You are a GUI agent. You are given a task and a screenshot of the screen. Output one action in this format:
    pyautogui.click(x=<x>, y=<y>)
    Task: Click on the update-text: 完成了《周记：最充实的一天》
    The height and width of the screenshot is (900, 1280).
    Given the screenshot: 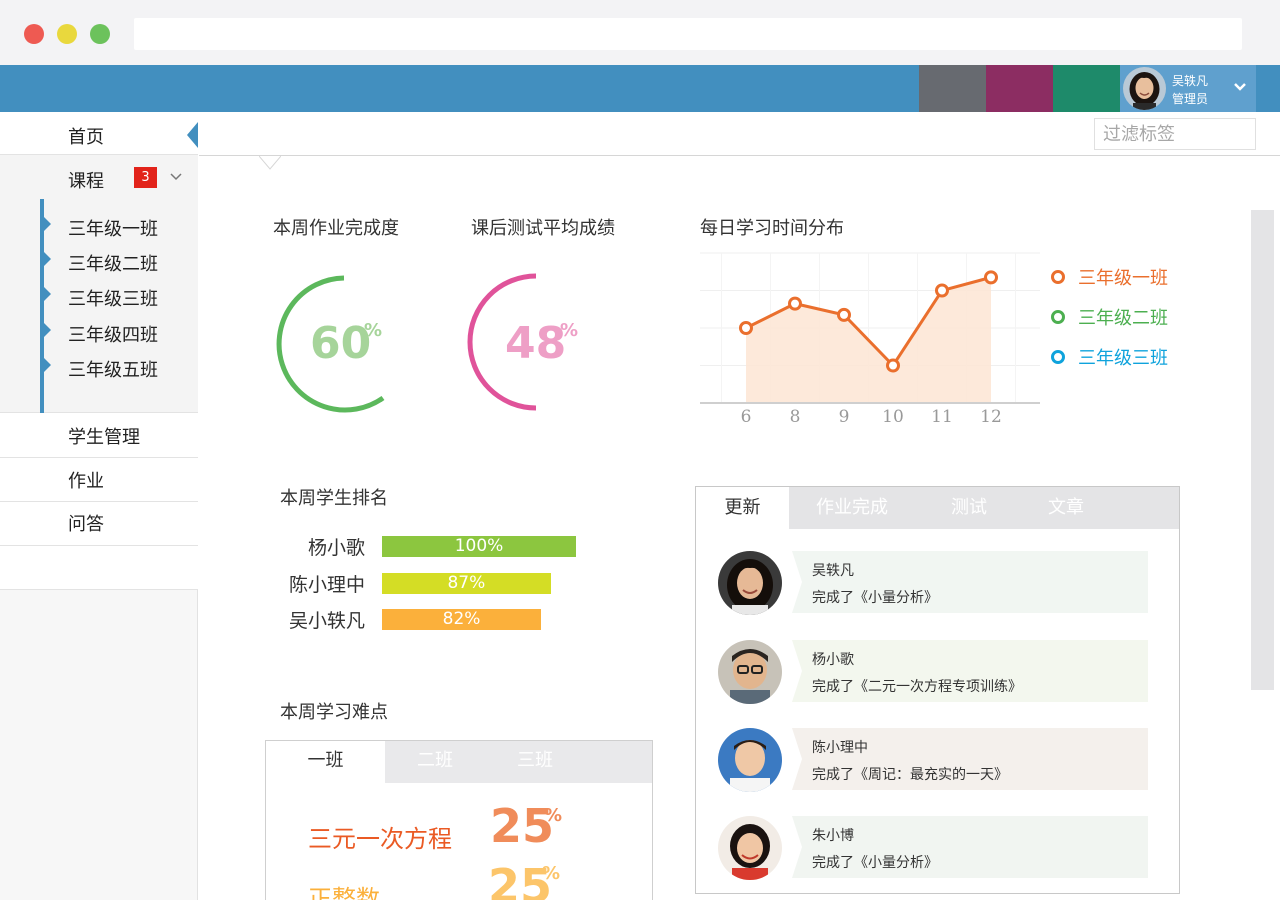 What is the action you would take?
    pyautogui.click(x=910, y=775)
    